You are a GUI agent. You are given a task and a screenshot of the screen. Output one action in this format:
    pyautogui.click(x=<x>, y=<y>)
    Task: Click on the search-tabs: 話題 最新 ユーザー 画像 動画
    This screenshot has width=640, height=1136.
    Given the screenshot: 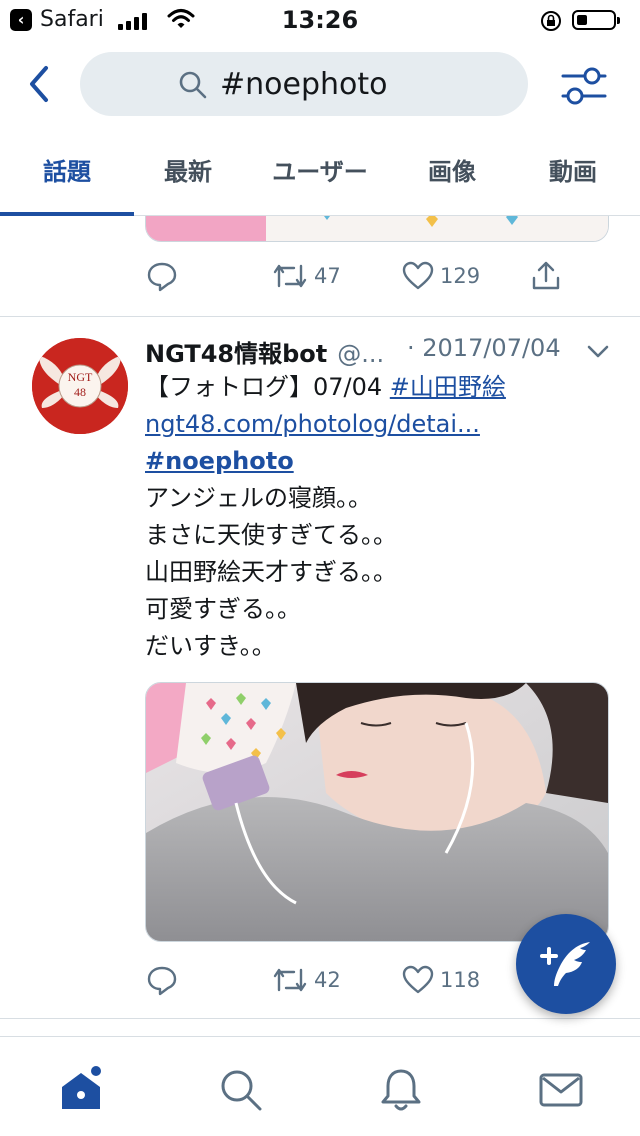 What is the action you would take?
    pyautogui.click(x=320, y=173)
    